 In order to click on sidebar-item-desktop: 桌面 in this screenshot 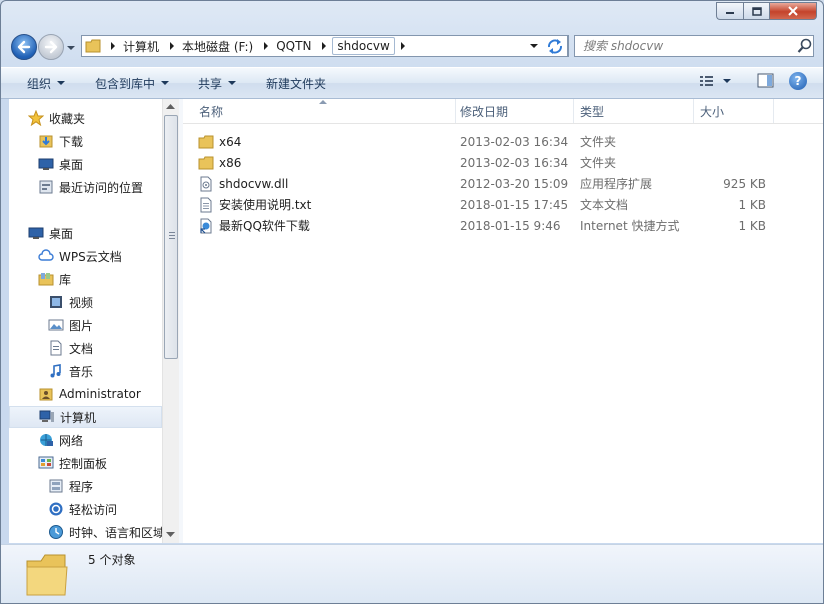, I will do `click(50, 233)`.